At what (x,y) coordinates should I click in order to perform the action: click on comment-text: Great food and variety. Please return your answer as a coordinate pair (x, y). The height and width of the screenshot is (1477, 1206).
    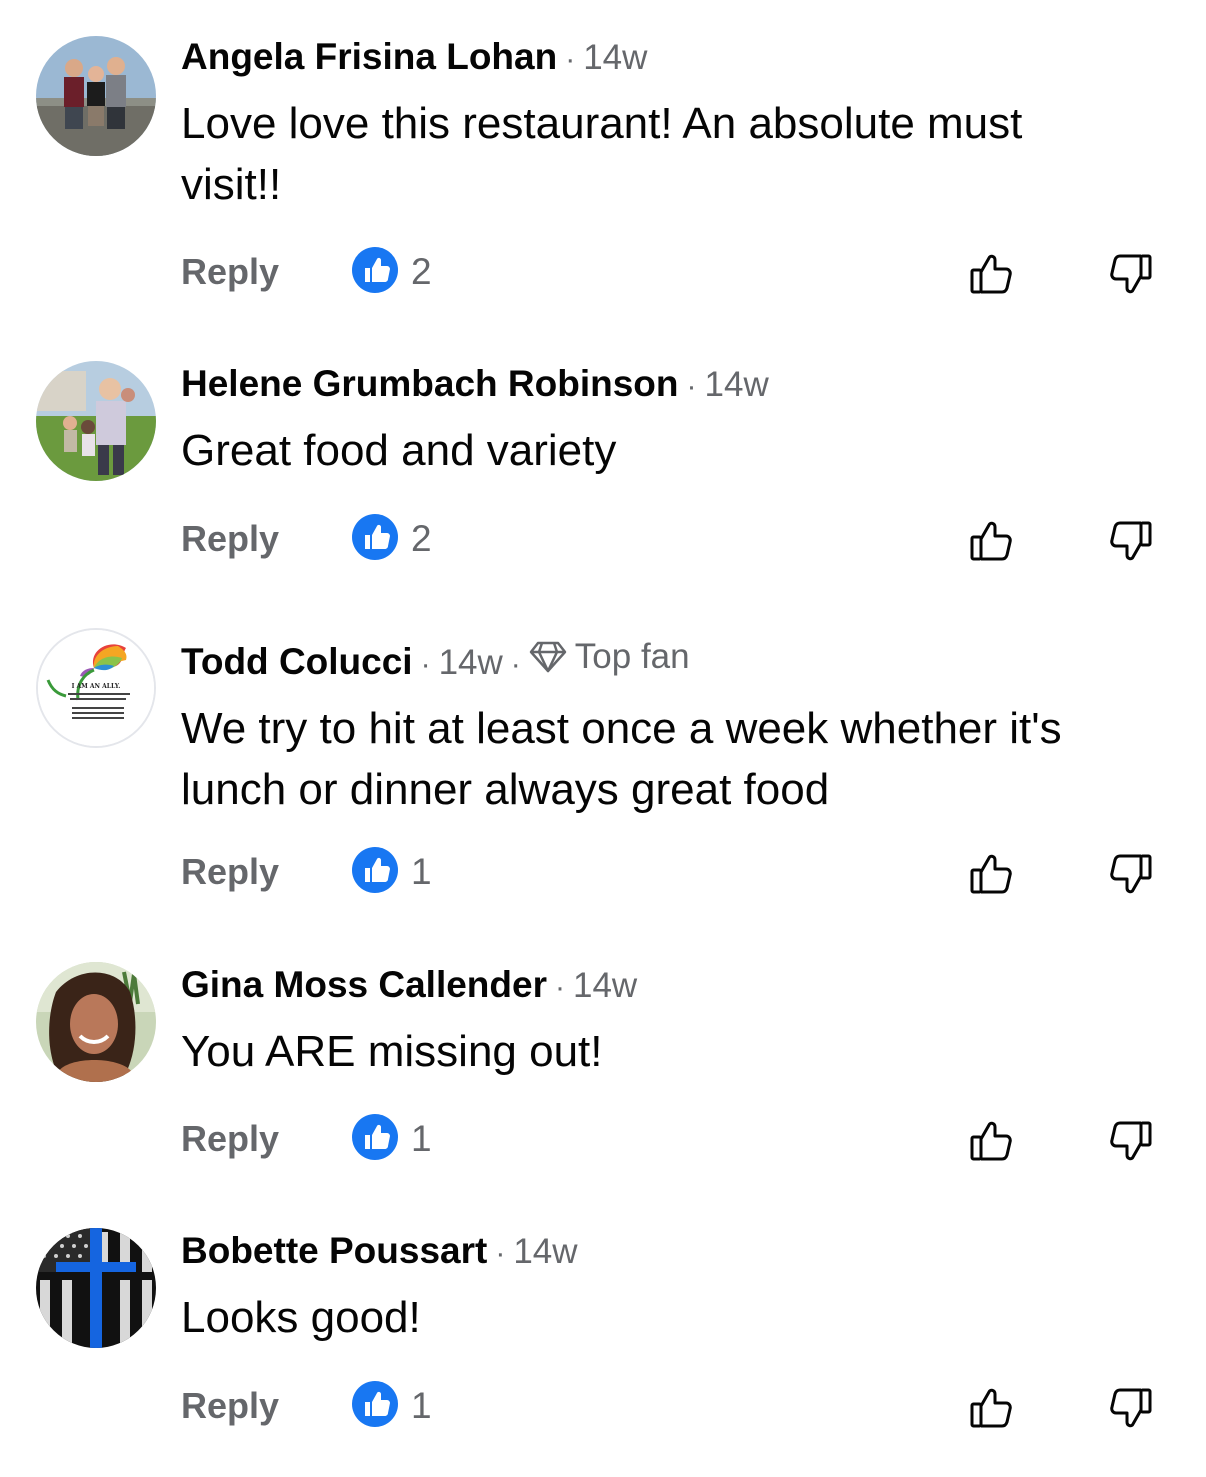
    Looking at the image, I should click on (399, 450).